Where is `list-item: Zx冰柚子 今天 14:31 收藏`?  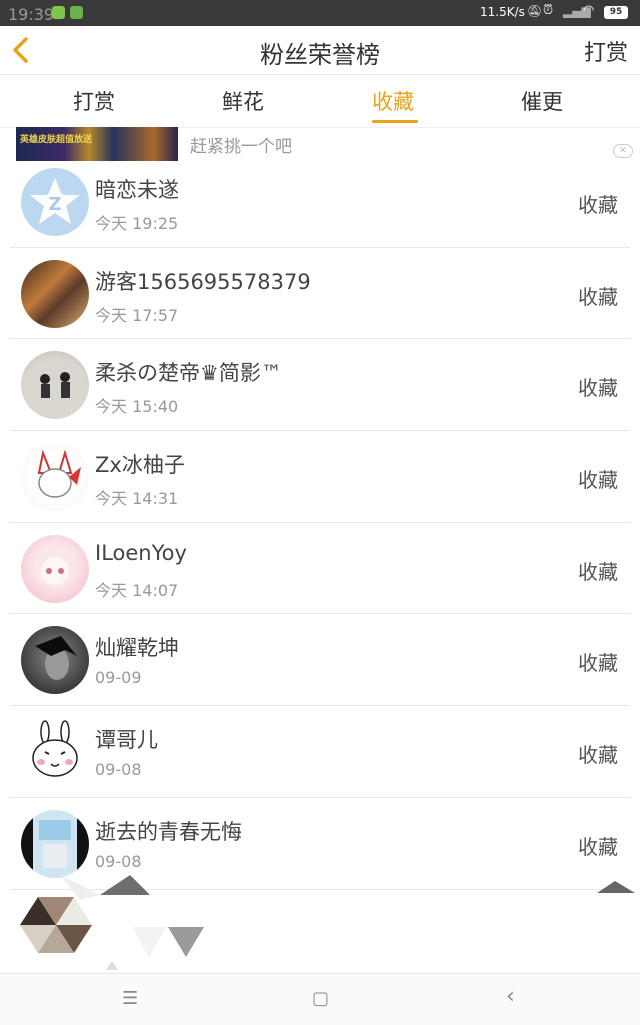
list-item: Zx冰柚子 今天 14:31 收藏 is located at coordinates (320, 477).